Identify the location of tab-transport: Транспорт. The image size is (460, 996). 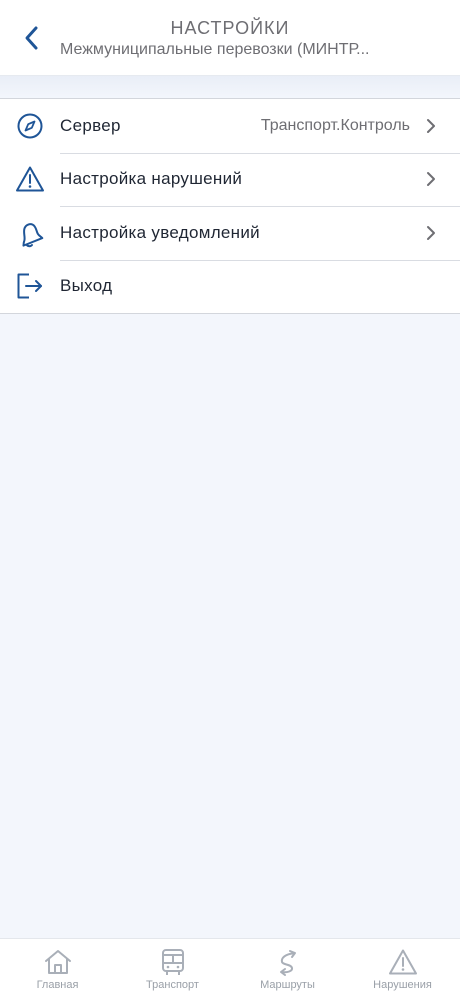
(172, 967).